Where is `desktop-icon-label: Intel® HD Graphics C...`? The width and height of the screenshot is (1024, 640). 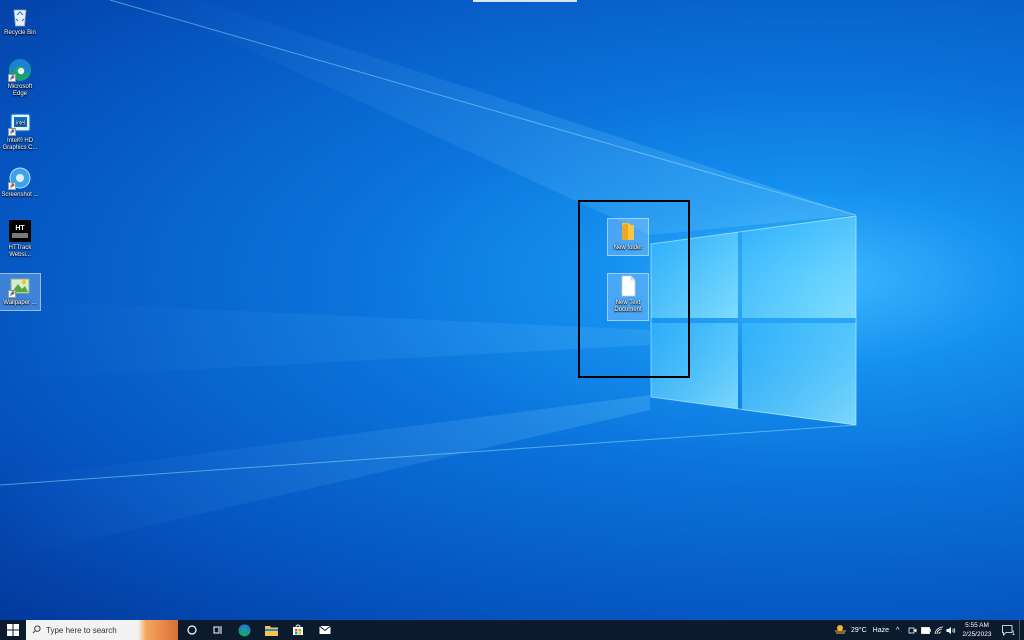
desktop-icon-label: Intel® HD Graphics C... is located at coordinates (20, 144).